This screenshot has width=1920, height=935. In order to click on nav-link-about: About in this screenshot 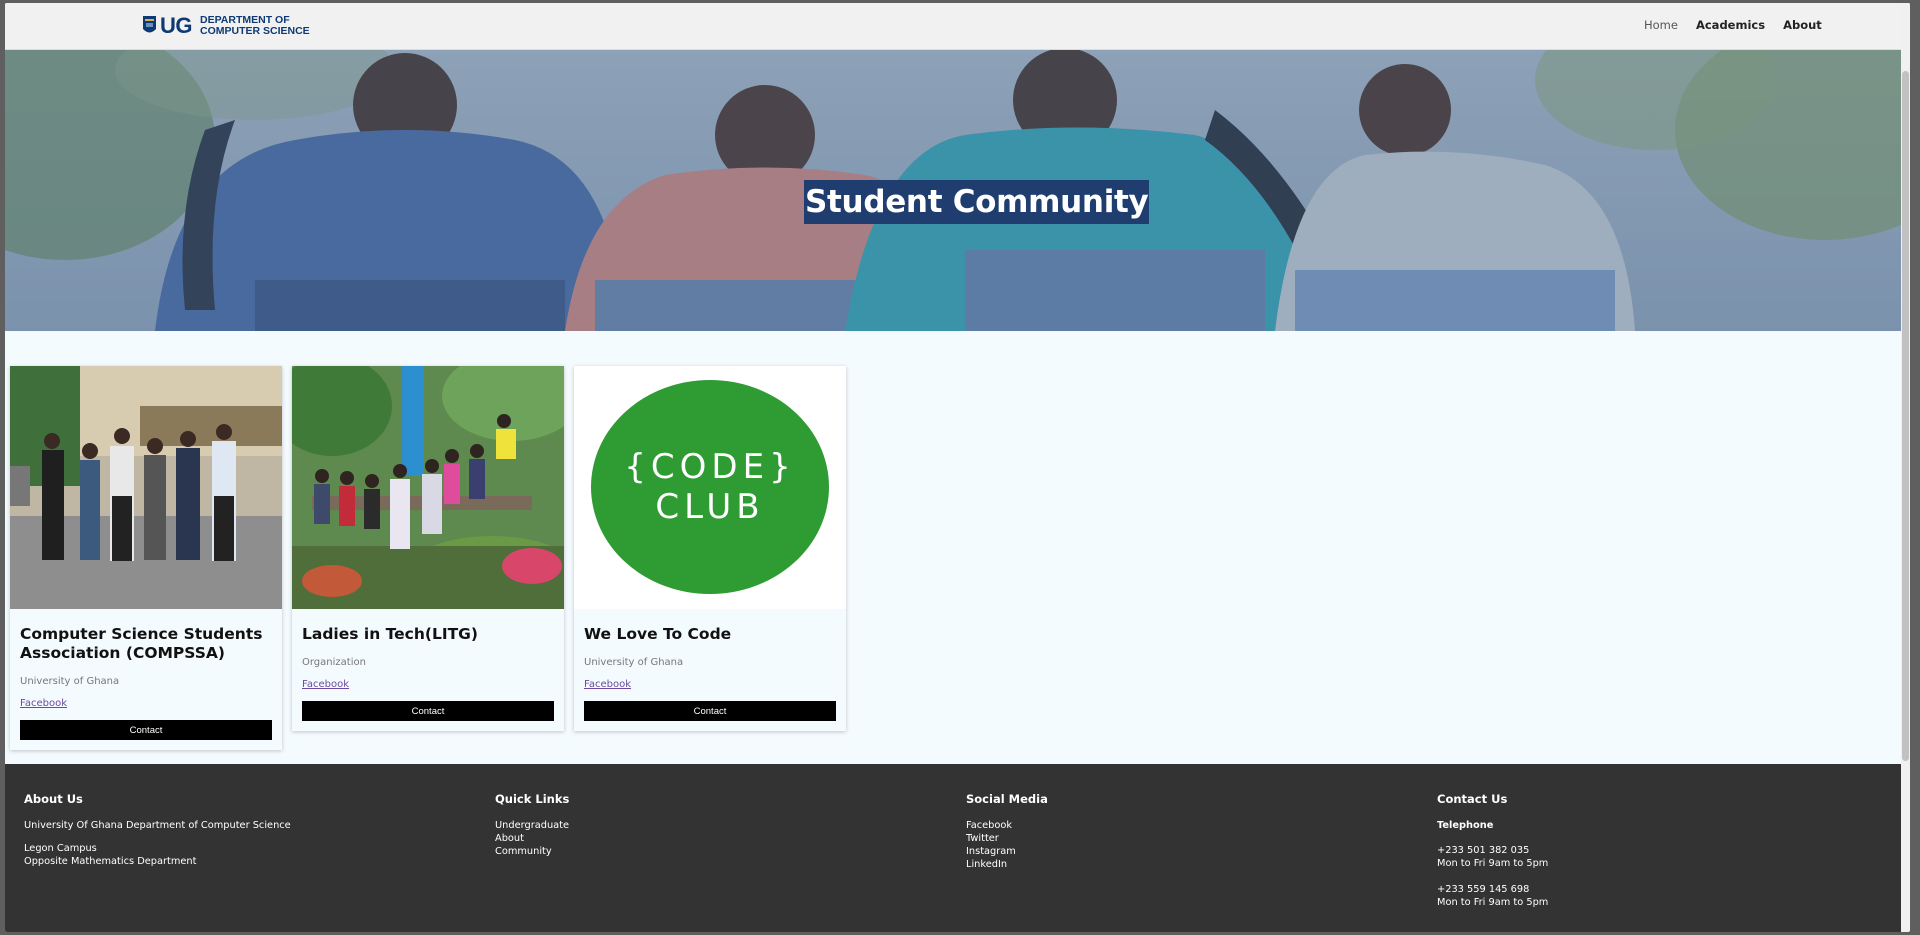, I will do `click(1802, 25)`.